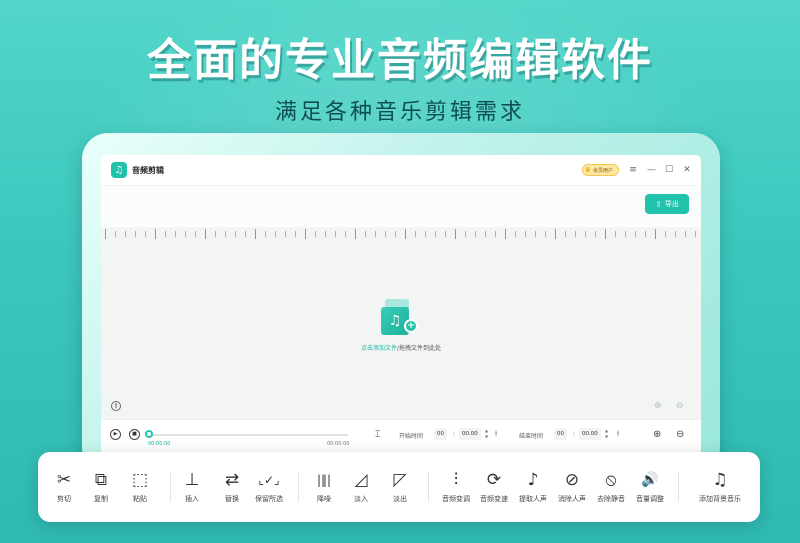 The width and height of the screenshot is (800, 543). I want to click on headline: 全面的专业音频编辑软件, so click(400, 60).